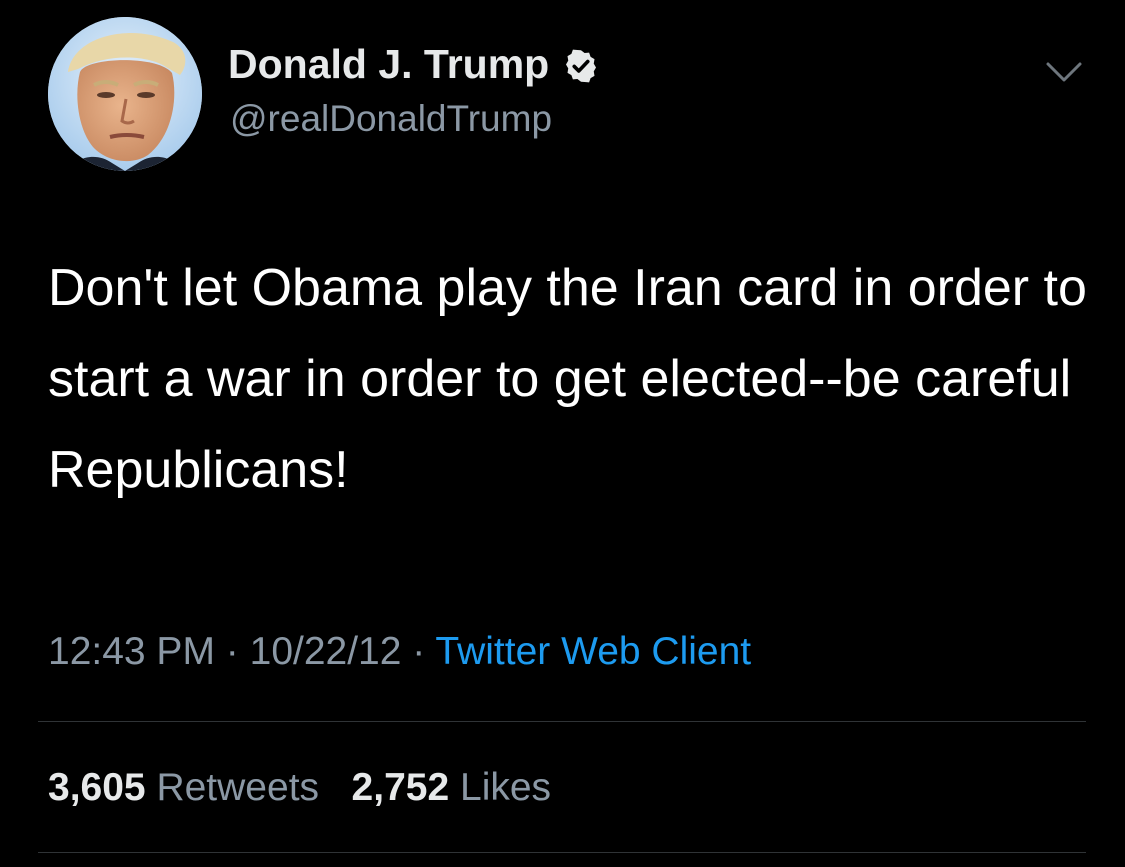 The image size is (1125, 867). I want to click on likes-count: 2,752, so click(400, 787).